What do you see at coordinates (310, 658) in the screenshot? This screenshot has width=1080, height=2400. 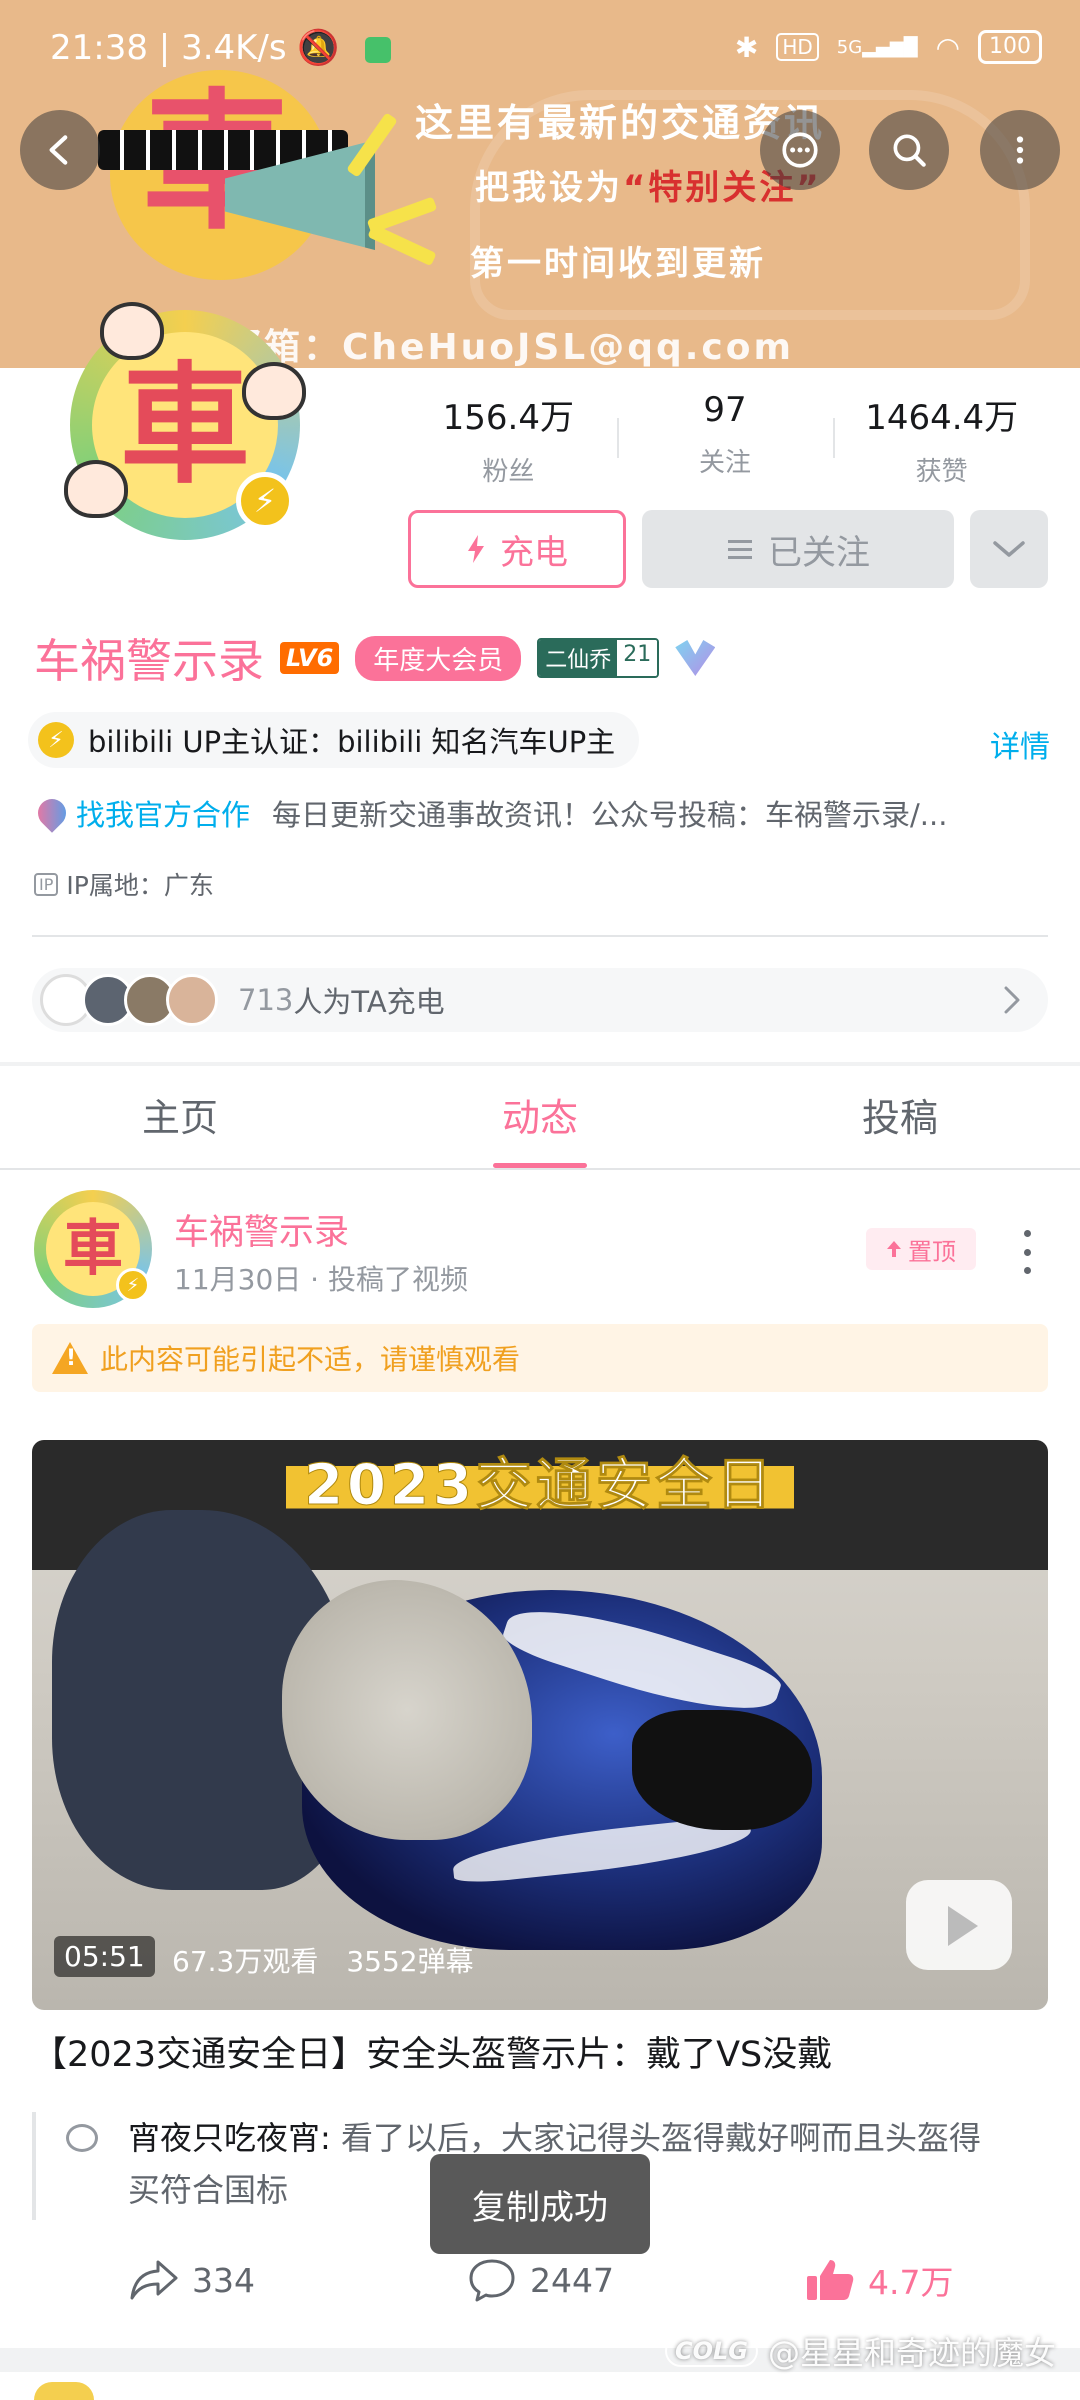 I see `level-badge: LV6` at bounding box center [310, 658].